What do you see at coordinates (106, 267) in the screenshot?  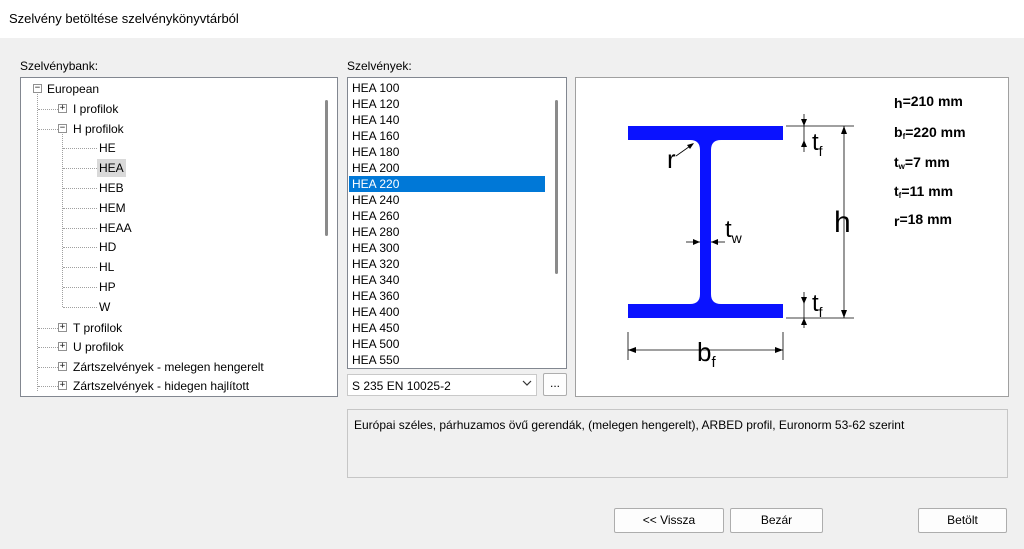 I see `tree-item-hl: HL` at bounding box center [106, 267].